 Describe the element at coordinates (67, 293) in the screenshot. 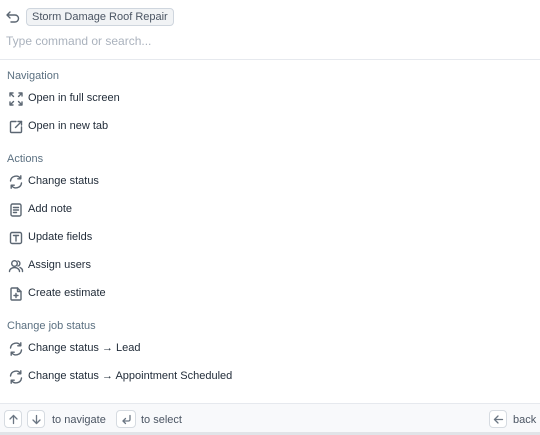

I see `command-label: Create estimate` at that location.